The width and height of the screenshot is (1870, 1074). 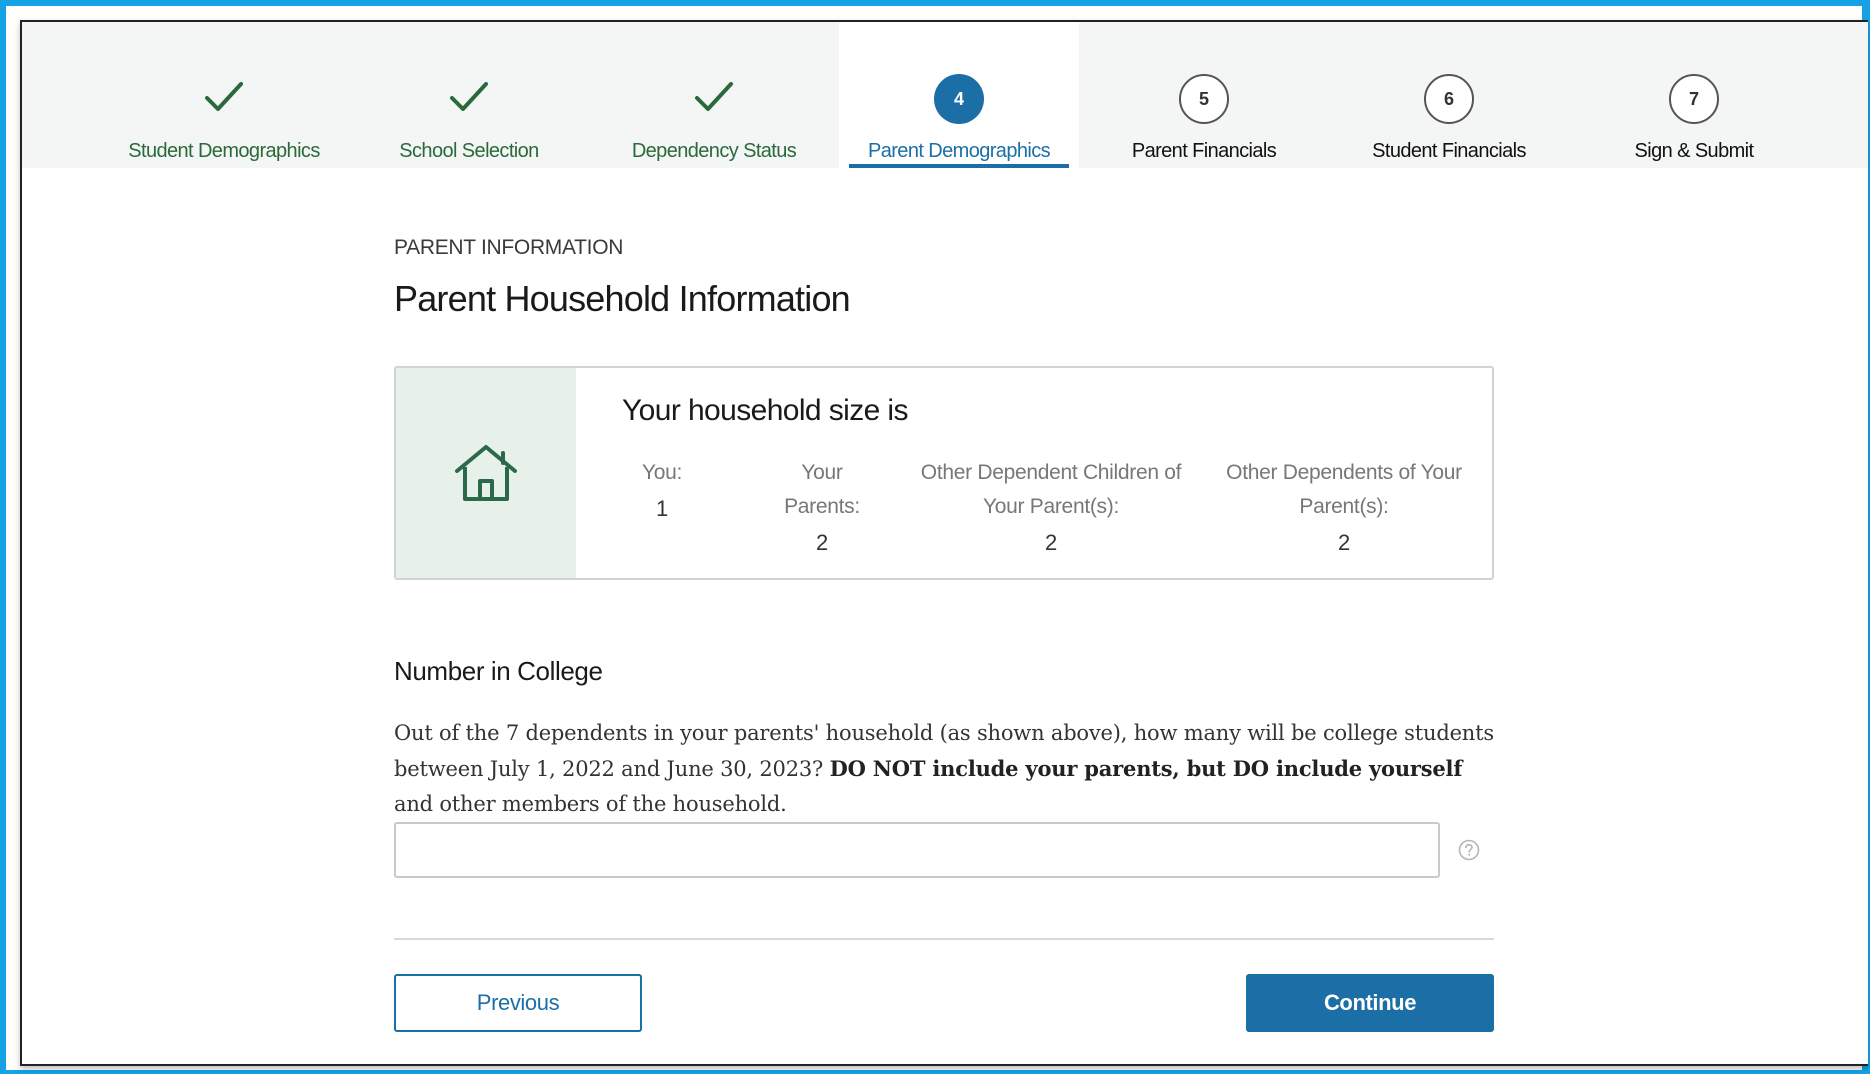 I want to click on step-label: Sign & Submit, so click(x=1694, y=151).